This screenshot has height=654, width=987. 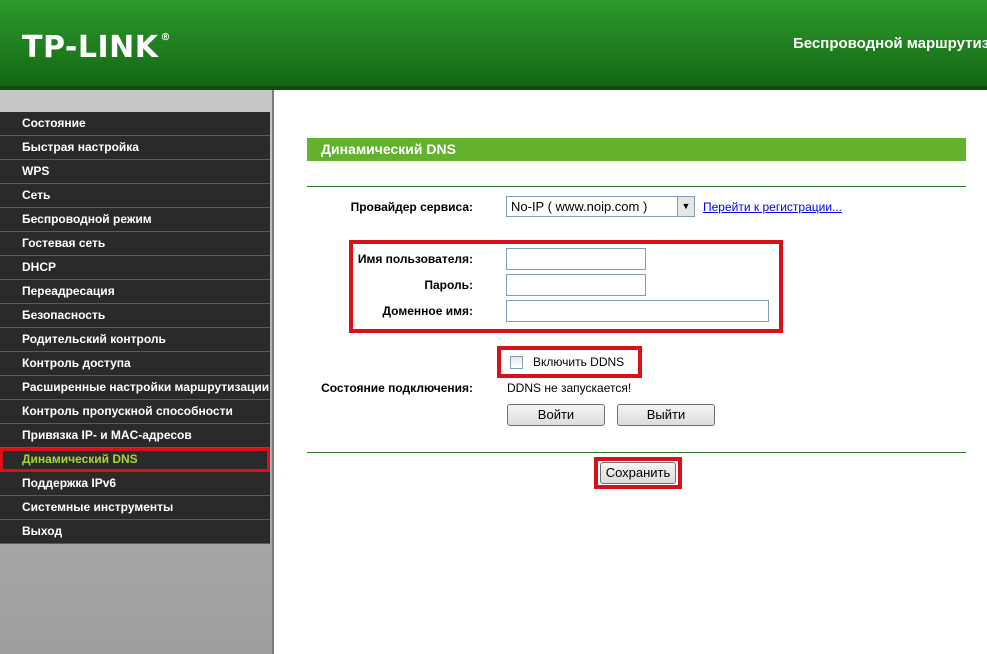 I want to click on status-value: DDNS не запускается!, so click(x=569, y=388).